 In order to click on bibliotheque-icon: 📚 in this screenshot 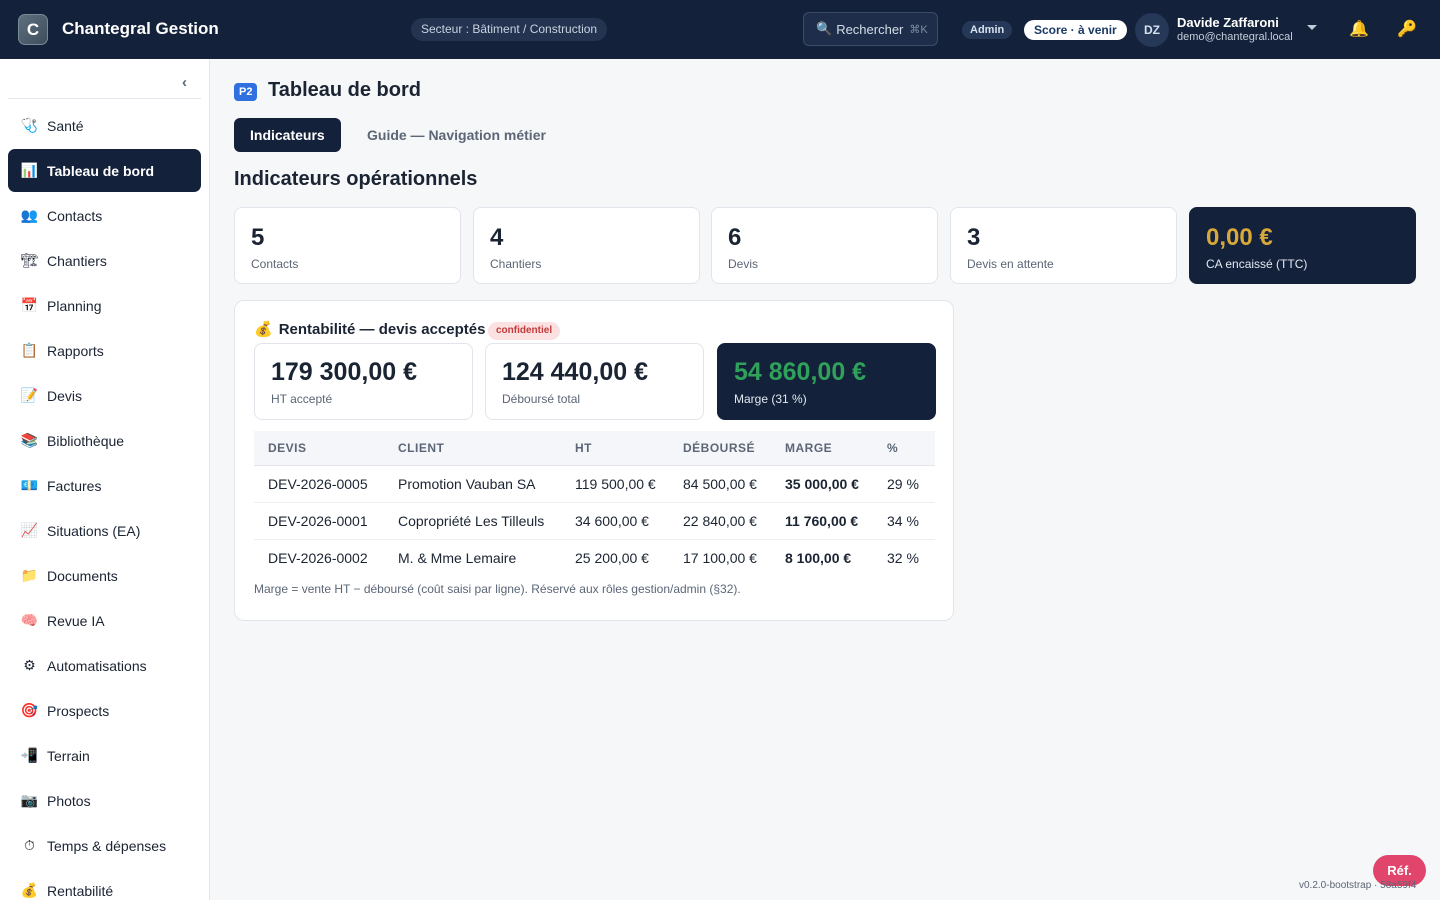, I will do `click(29, 440)`.